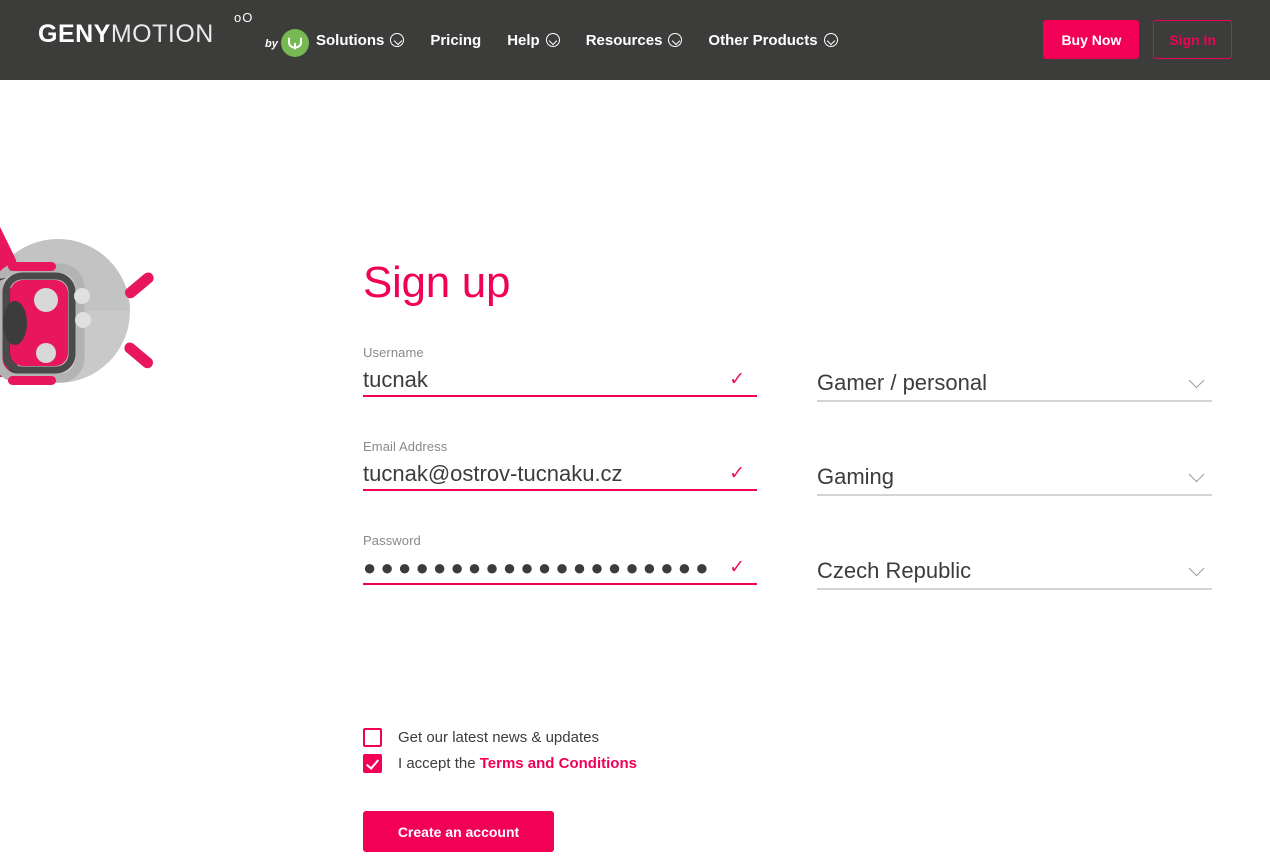 The image size is (1270, 860). Describe the element at coordinates (350, 40) in the screenshot. I see `nav-label-solutions: Solutions` at that location.